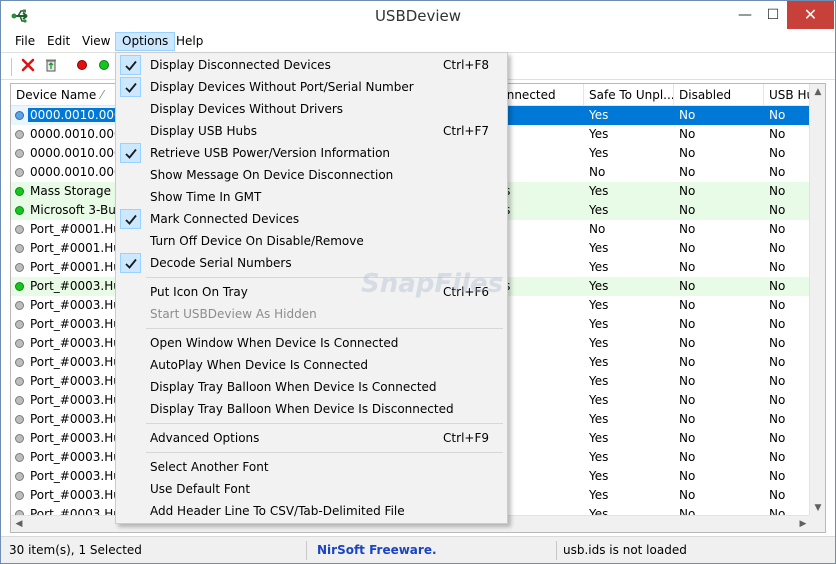  I want to click on menu-item-label: Use Default Font, so click(200, 489).